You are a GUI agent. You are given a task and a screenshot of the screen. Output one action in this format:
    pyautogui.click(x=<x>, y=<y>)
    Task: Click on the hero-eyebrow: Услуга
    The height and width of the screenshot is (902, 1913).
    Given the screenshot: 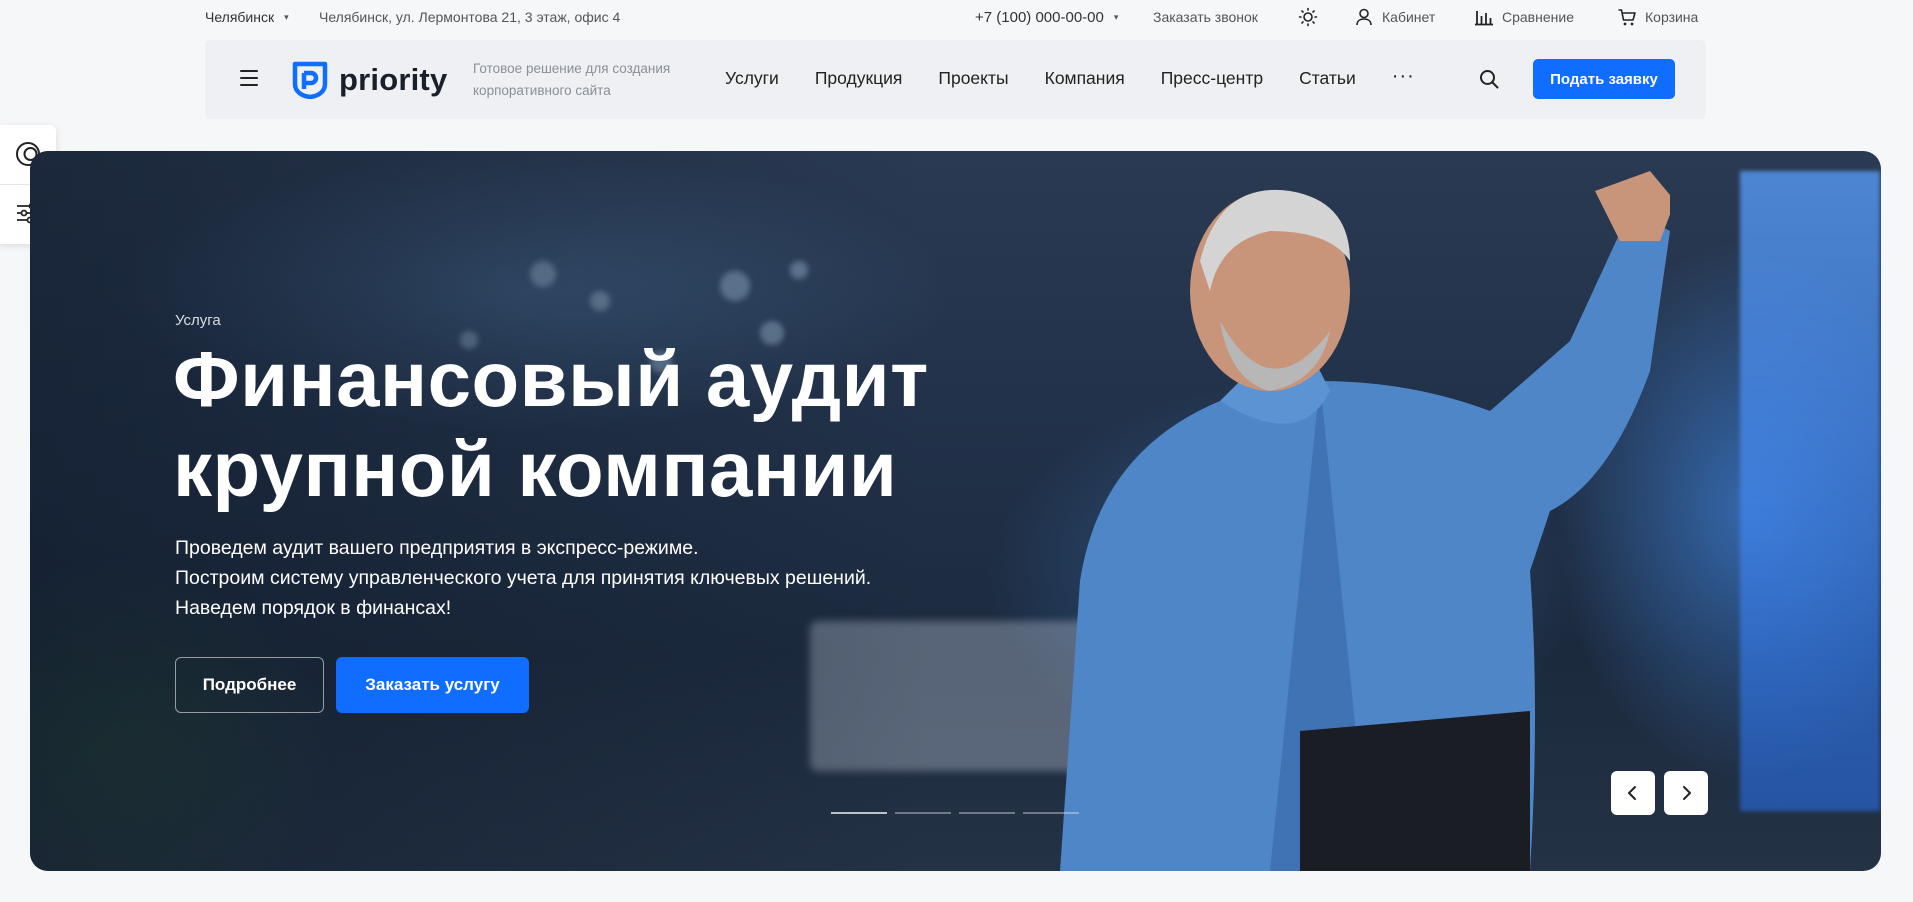 What is the action you would take?
    pyautogui.click(x=198, y=320)
    